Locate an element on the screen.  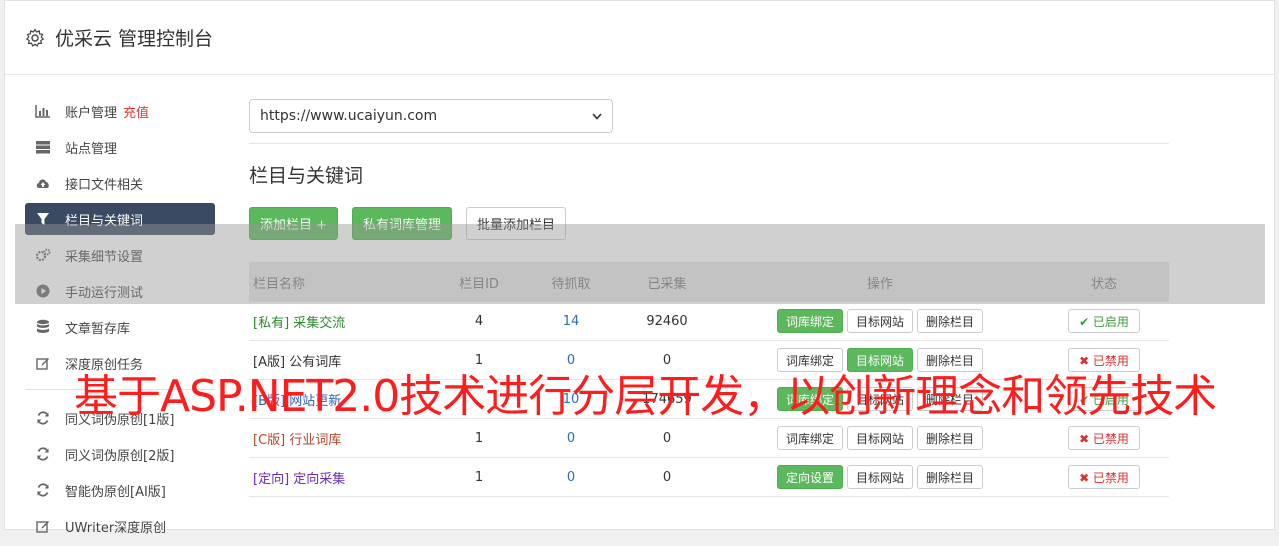
sidebar-item-collect-settings: 采集细节设置 is located at coordinates (120, 255).